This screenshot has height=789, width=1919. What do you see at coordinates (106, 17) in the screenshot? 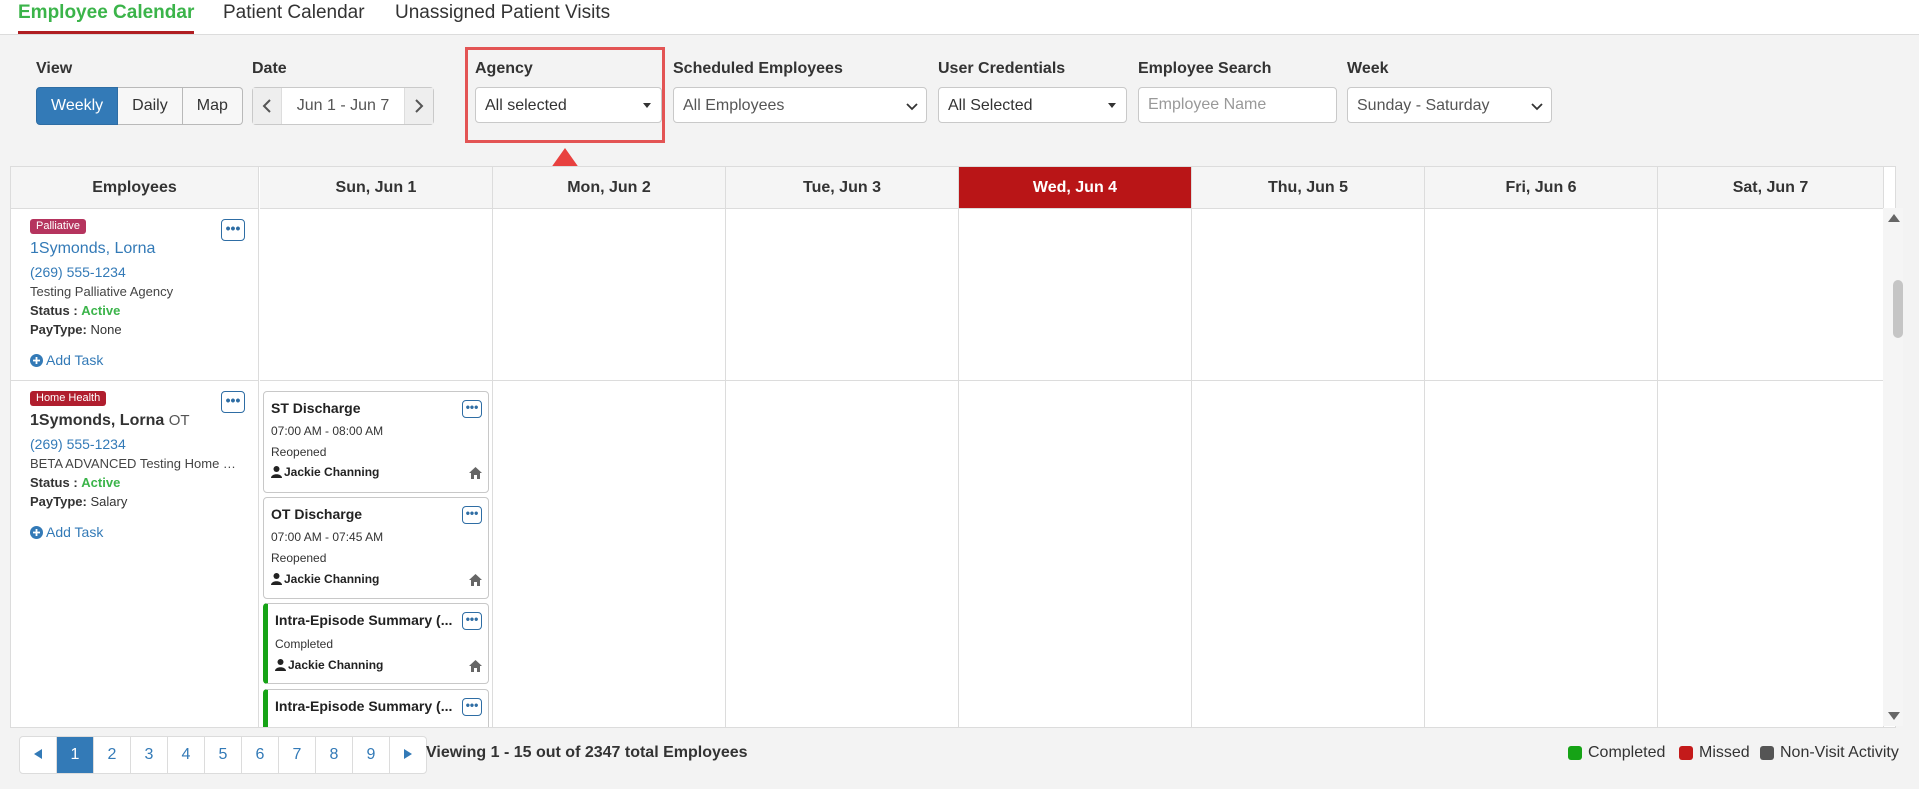
I see `tab-employee-calendar: Employee Calendar` at bounding box center [106, 17].